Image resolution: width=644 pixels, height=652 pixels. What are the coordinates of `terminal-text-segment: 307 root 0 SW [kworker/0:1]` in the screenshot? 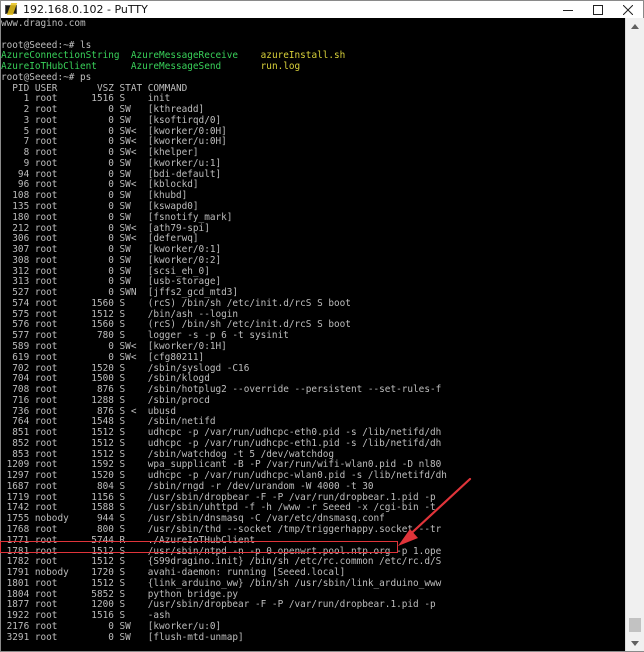 It's located at (111, 250).